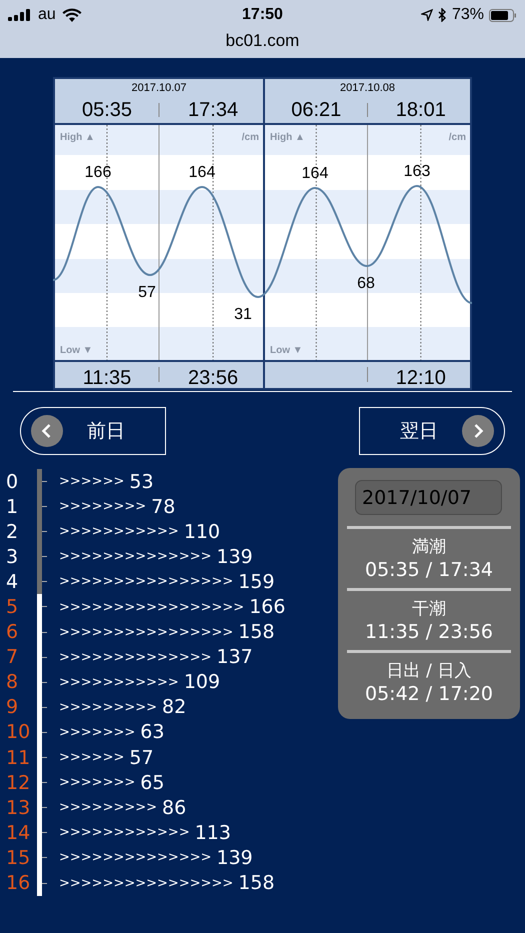 Image resolution: width=525 pixels, height=933 pixels. Describe the element at coordinates (421, 110) in the screenshot. I see `high-tide-time: 18:01` at that location.